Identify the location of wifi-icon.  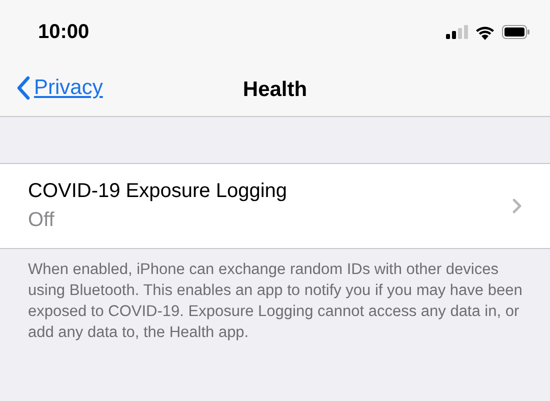
(485, 32).